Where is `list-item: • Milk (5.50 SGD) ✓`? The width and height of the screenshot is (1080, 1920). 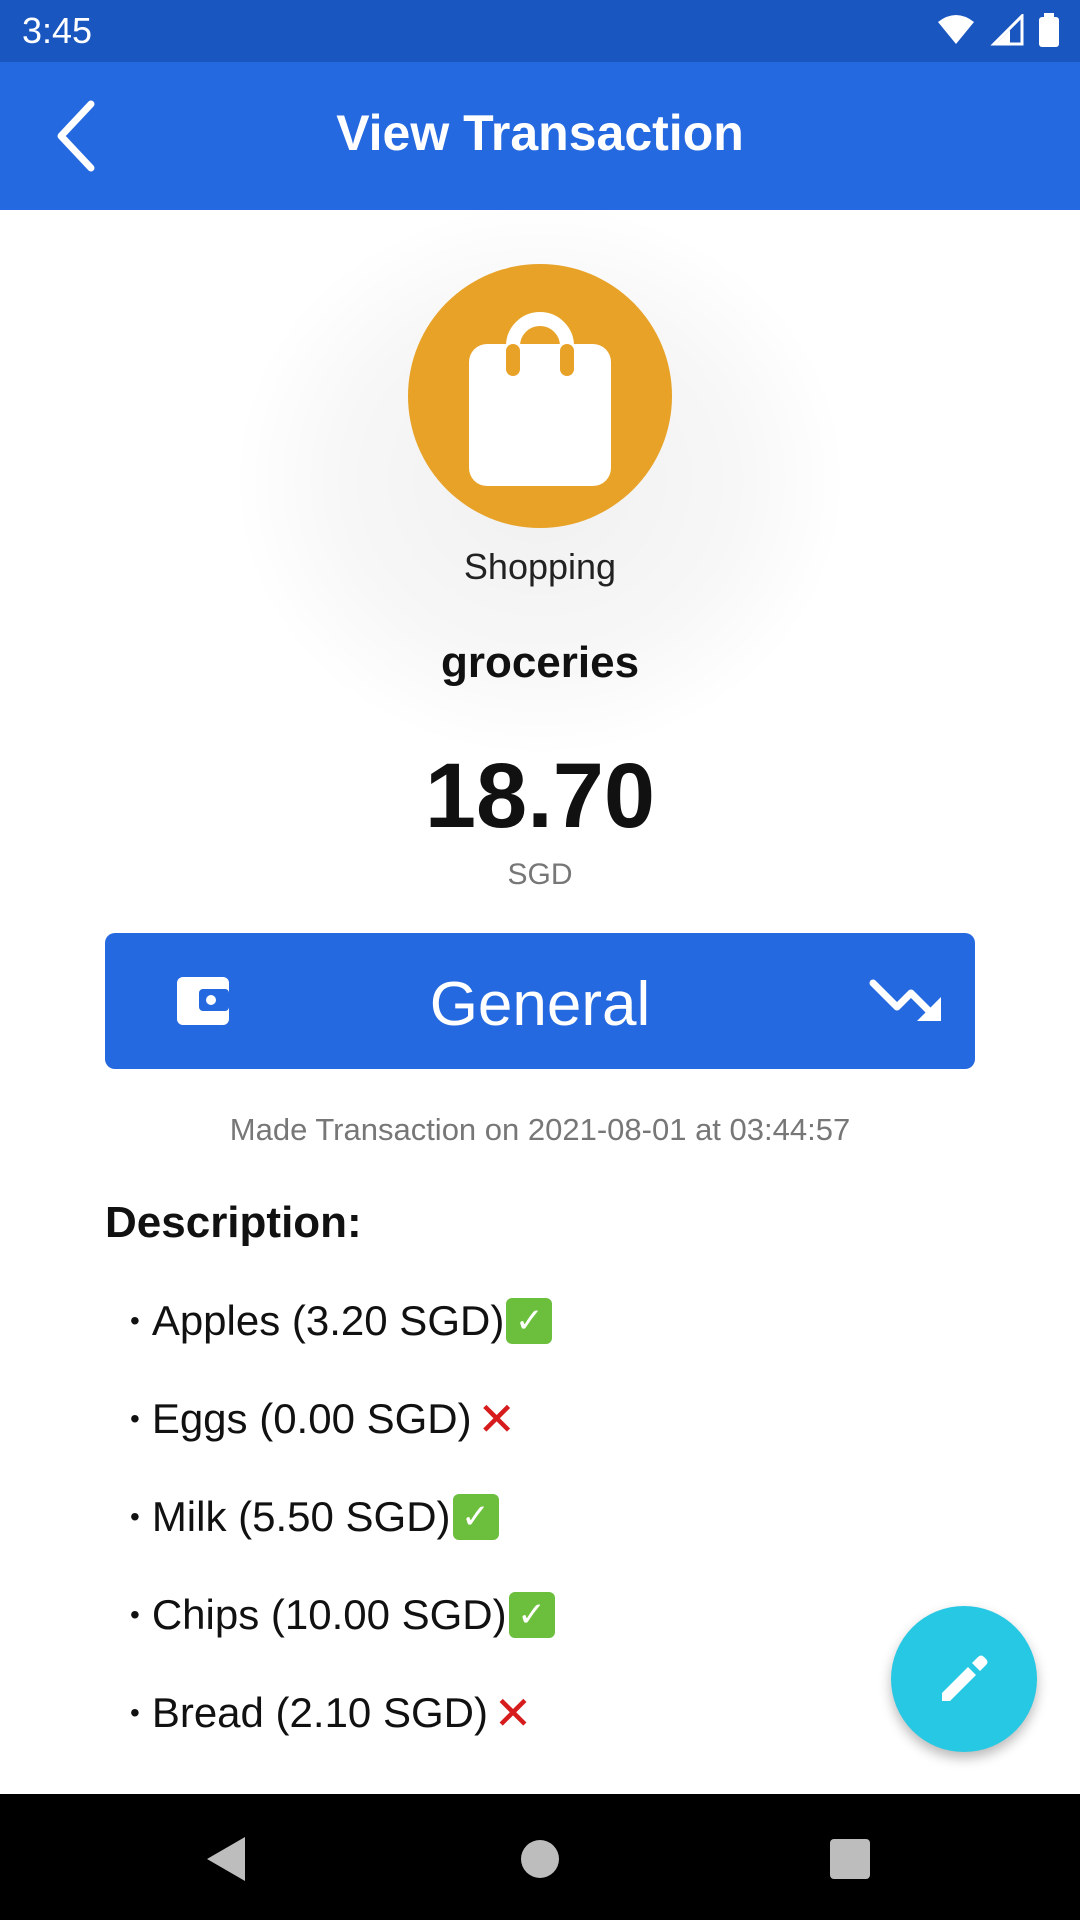
list-item: • Milk (5.50 SGD) ✓ is located at coordinates (342, 1517).